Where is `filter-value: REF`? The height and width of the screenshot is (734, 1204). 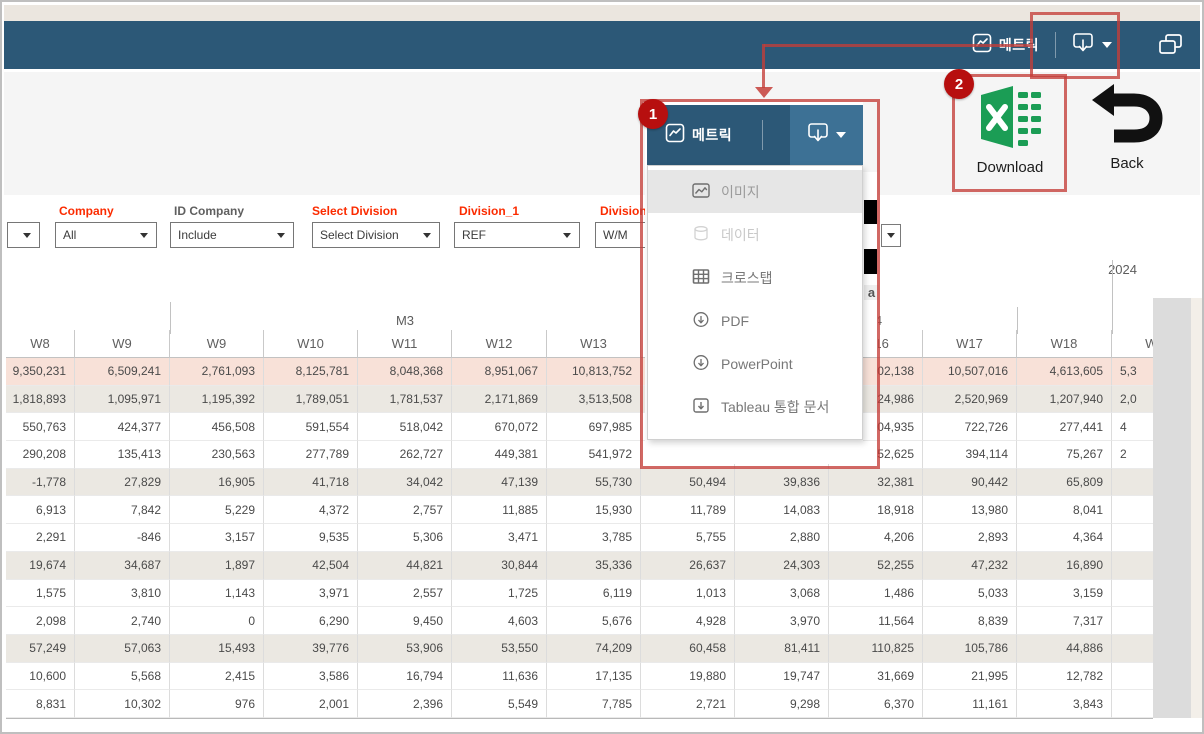
filter-value: REF is located at coordinates (474, 235).